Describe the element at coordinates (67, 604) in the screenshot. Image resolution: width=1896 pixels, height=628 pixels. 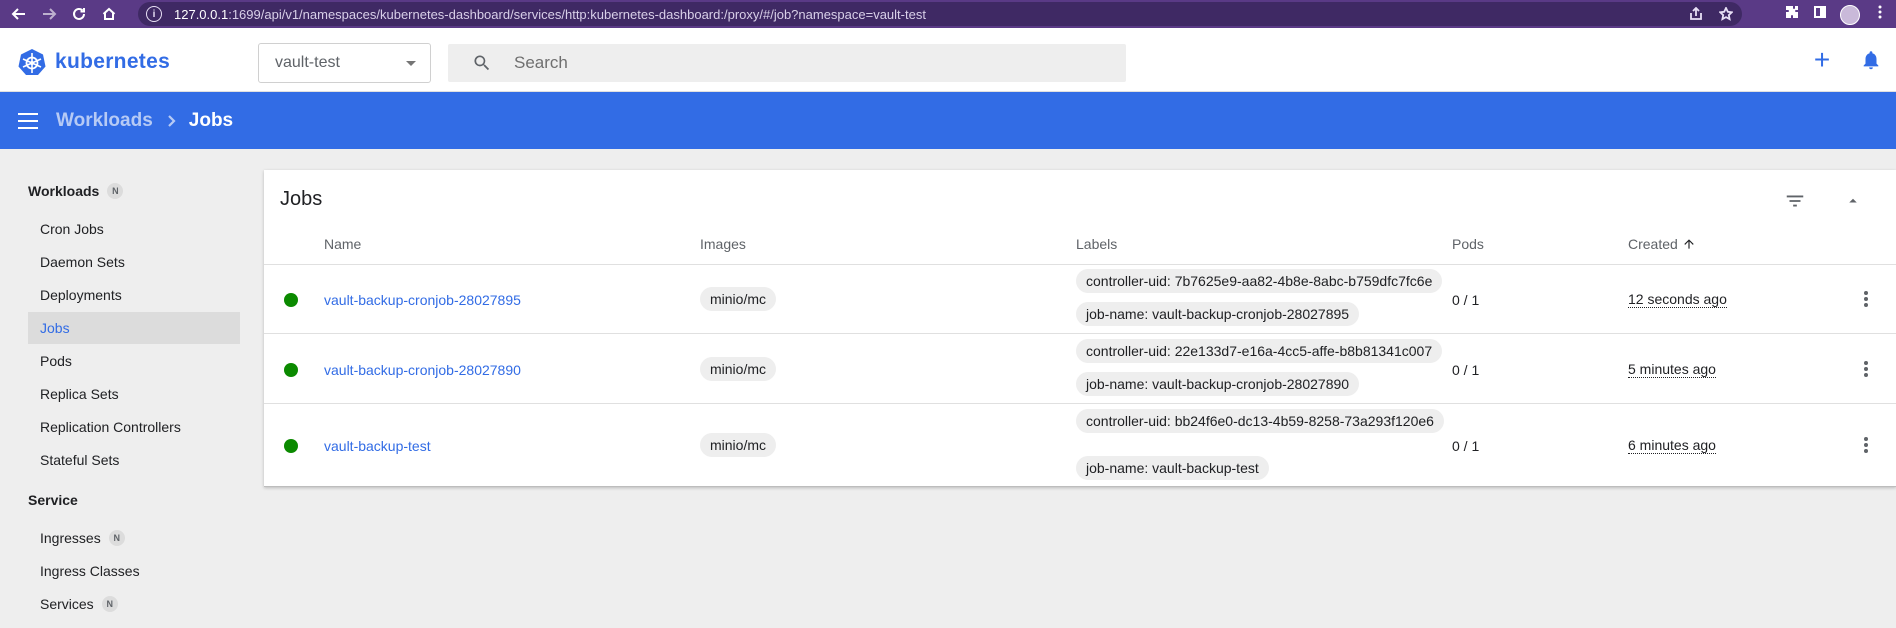
I see `sidebar-item-label: Services` at that location.